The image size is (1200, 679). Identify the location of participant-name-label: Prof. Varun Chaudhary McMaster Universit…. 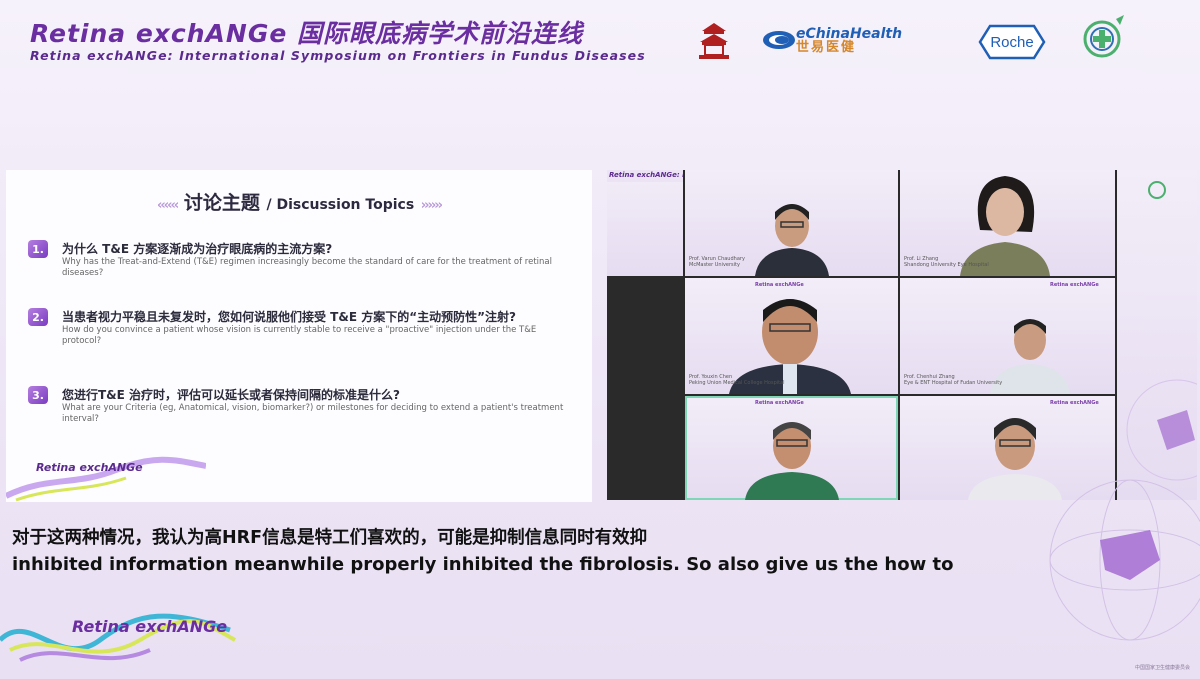
(717, 262).